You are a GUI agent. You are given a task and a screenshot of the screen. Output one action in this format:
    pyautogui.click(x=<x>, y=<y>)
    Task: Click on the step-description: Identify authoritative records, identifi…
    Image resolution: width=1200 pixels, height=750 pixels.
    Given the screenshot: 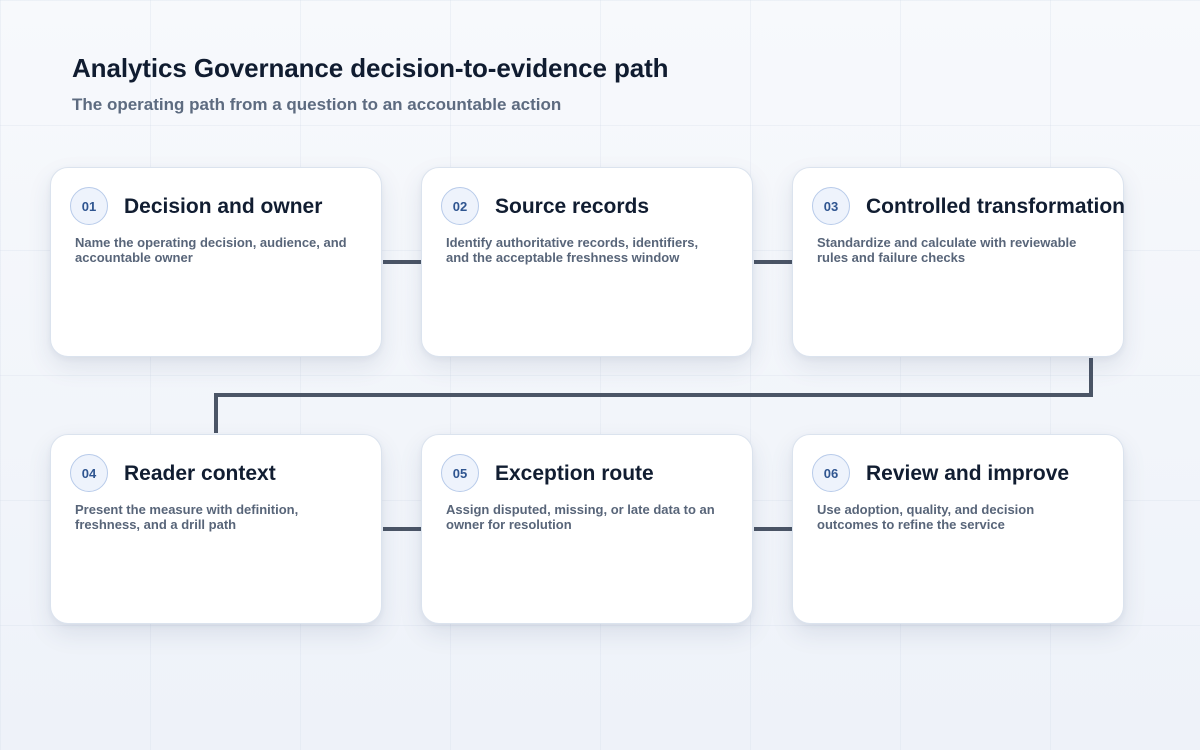 What is the action you would take?
    pyautogui.click(x=572, y=250)
    